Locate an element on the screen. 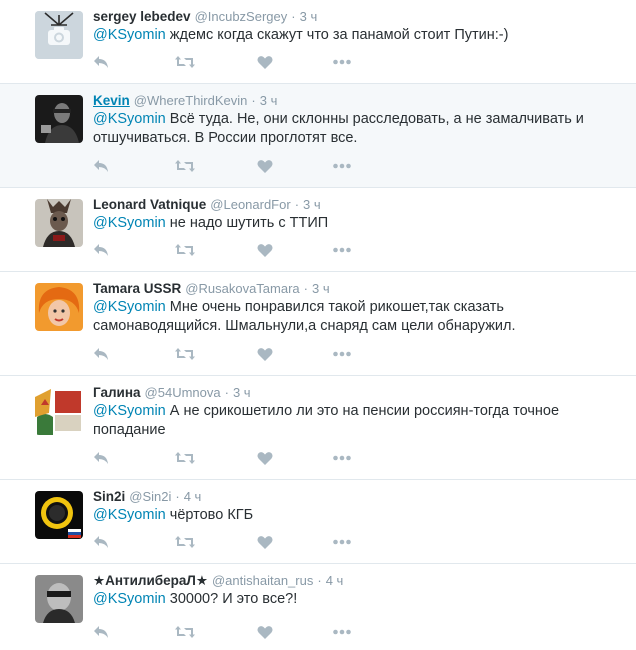 The image size is (636, 650). tweet-header: Sin2i @Sin2i · 4 ч is located at coordinates (147, 497).